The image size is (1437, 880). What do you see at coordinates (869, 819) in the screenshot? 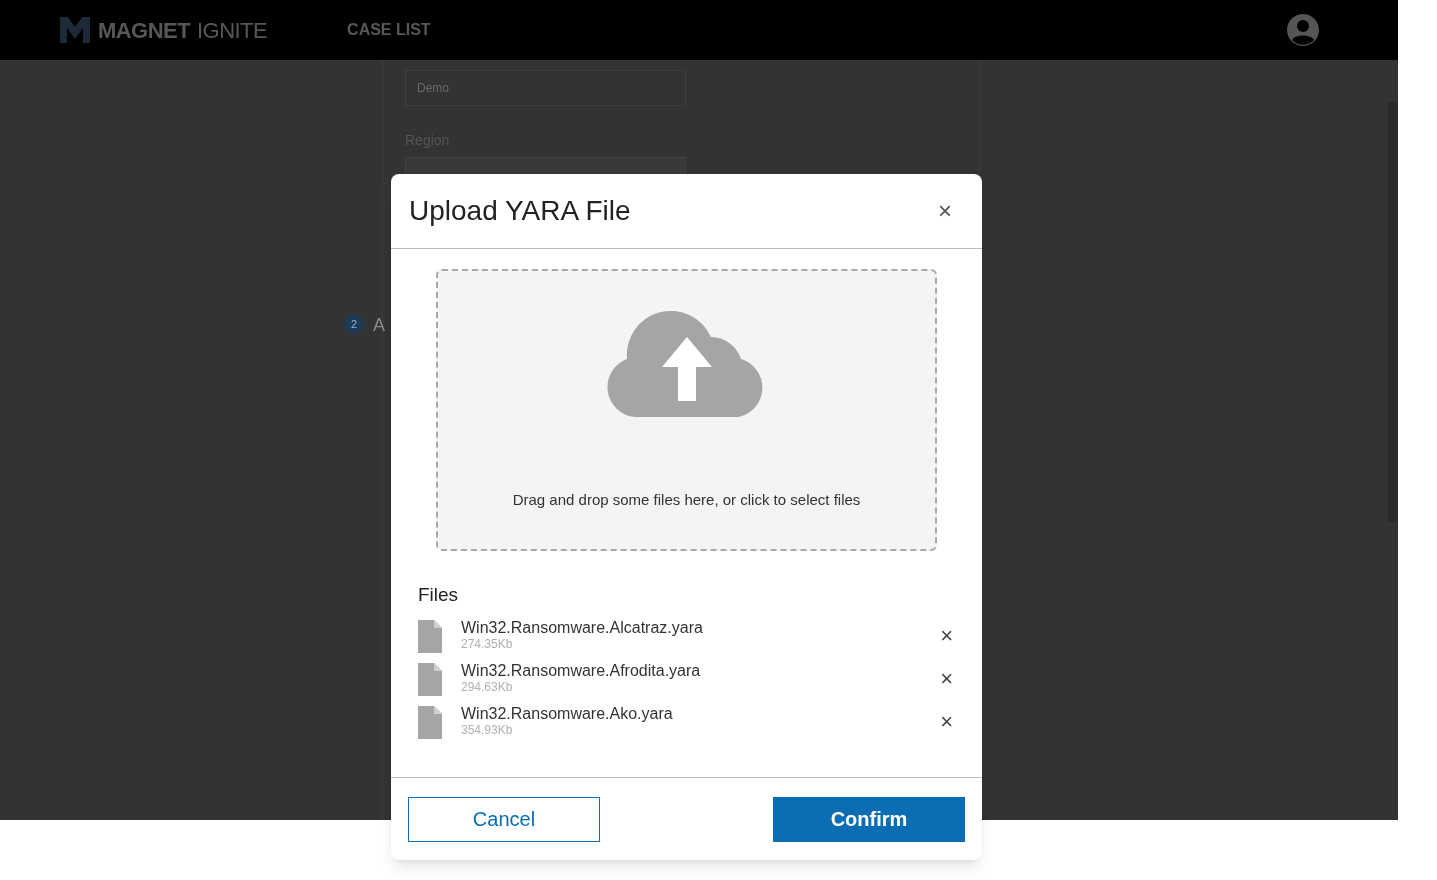
I see `confirm-button: Confirm` at bounding box center [869, 819].